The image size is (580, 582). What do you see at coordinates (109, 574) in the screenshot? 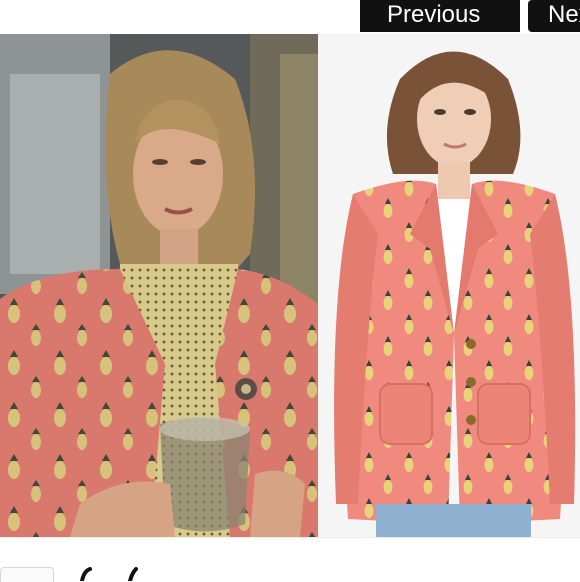
I see `script-heading-fragment-icon` at bounding box center [109, 574].